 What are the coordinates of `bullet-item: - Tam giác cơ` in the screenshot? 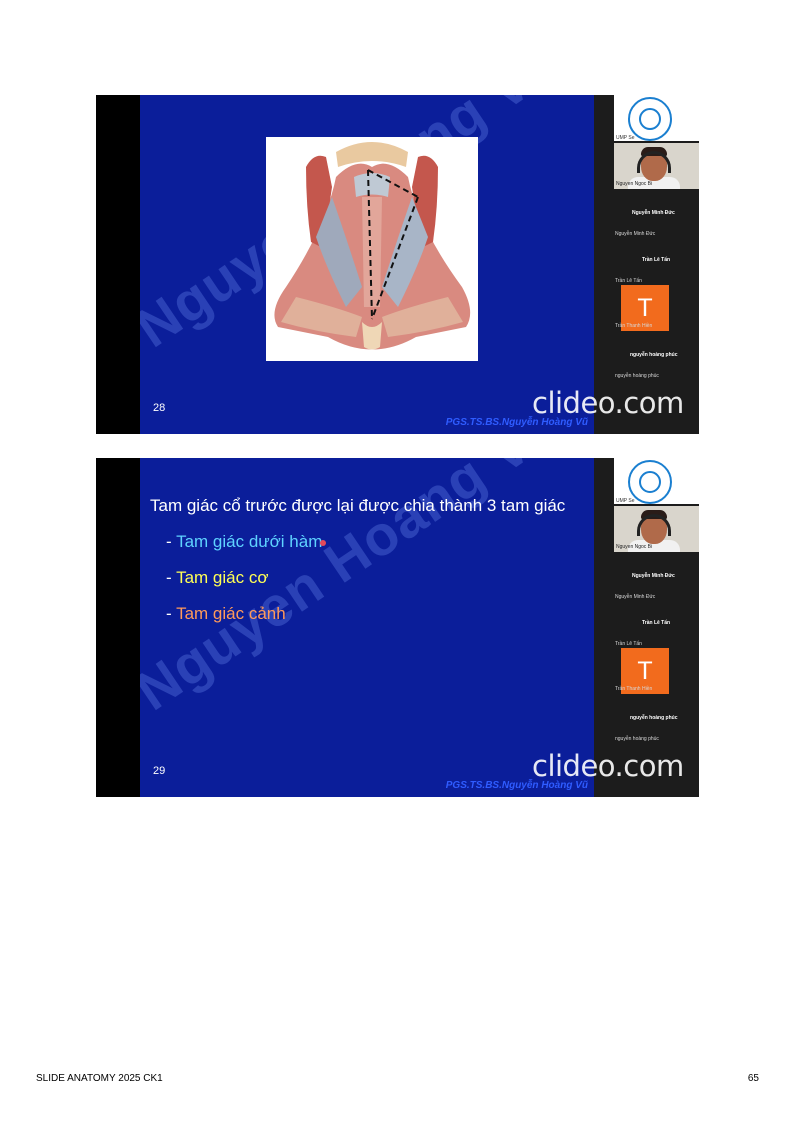 It's located at (217, 577).